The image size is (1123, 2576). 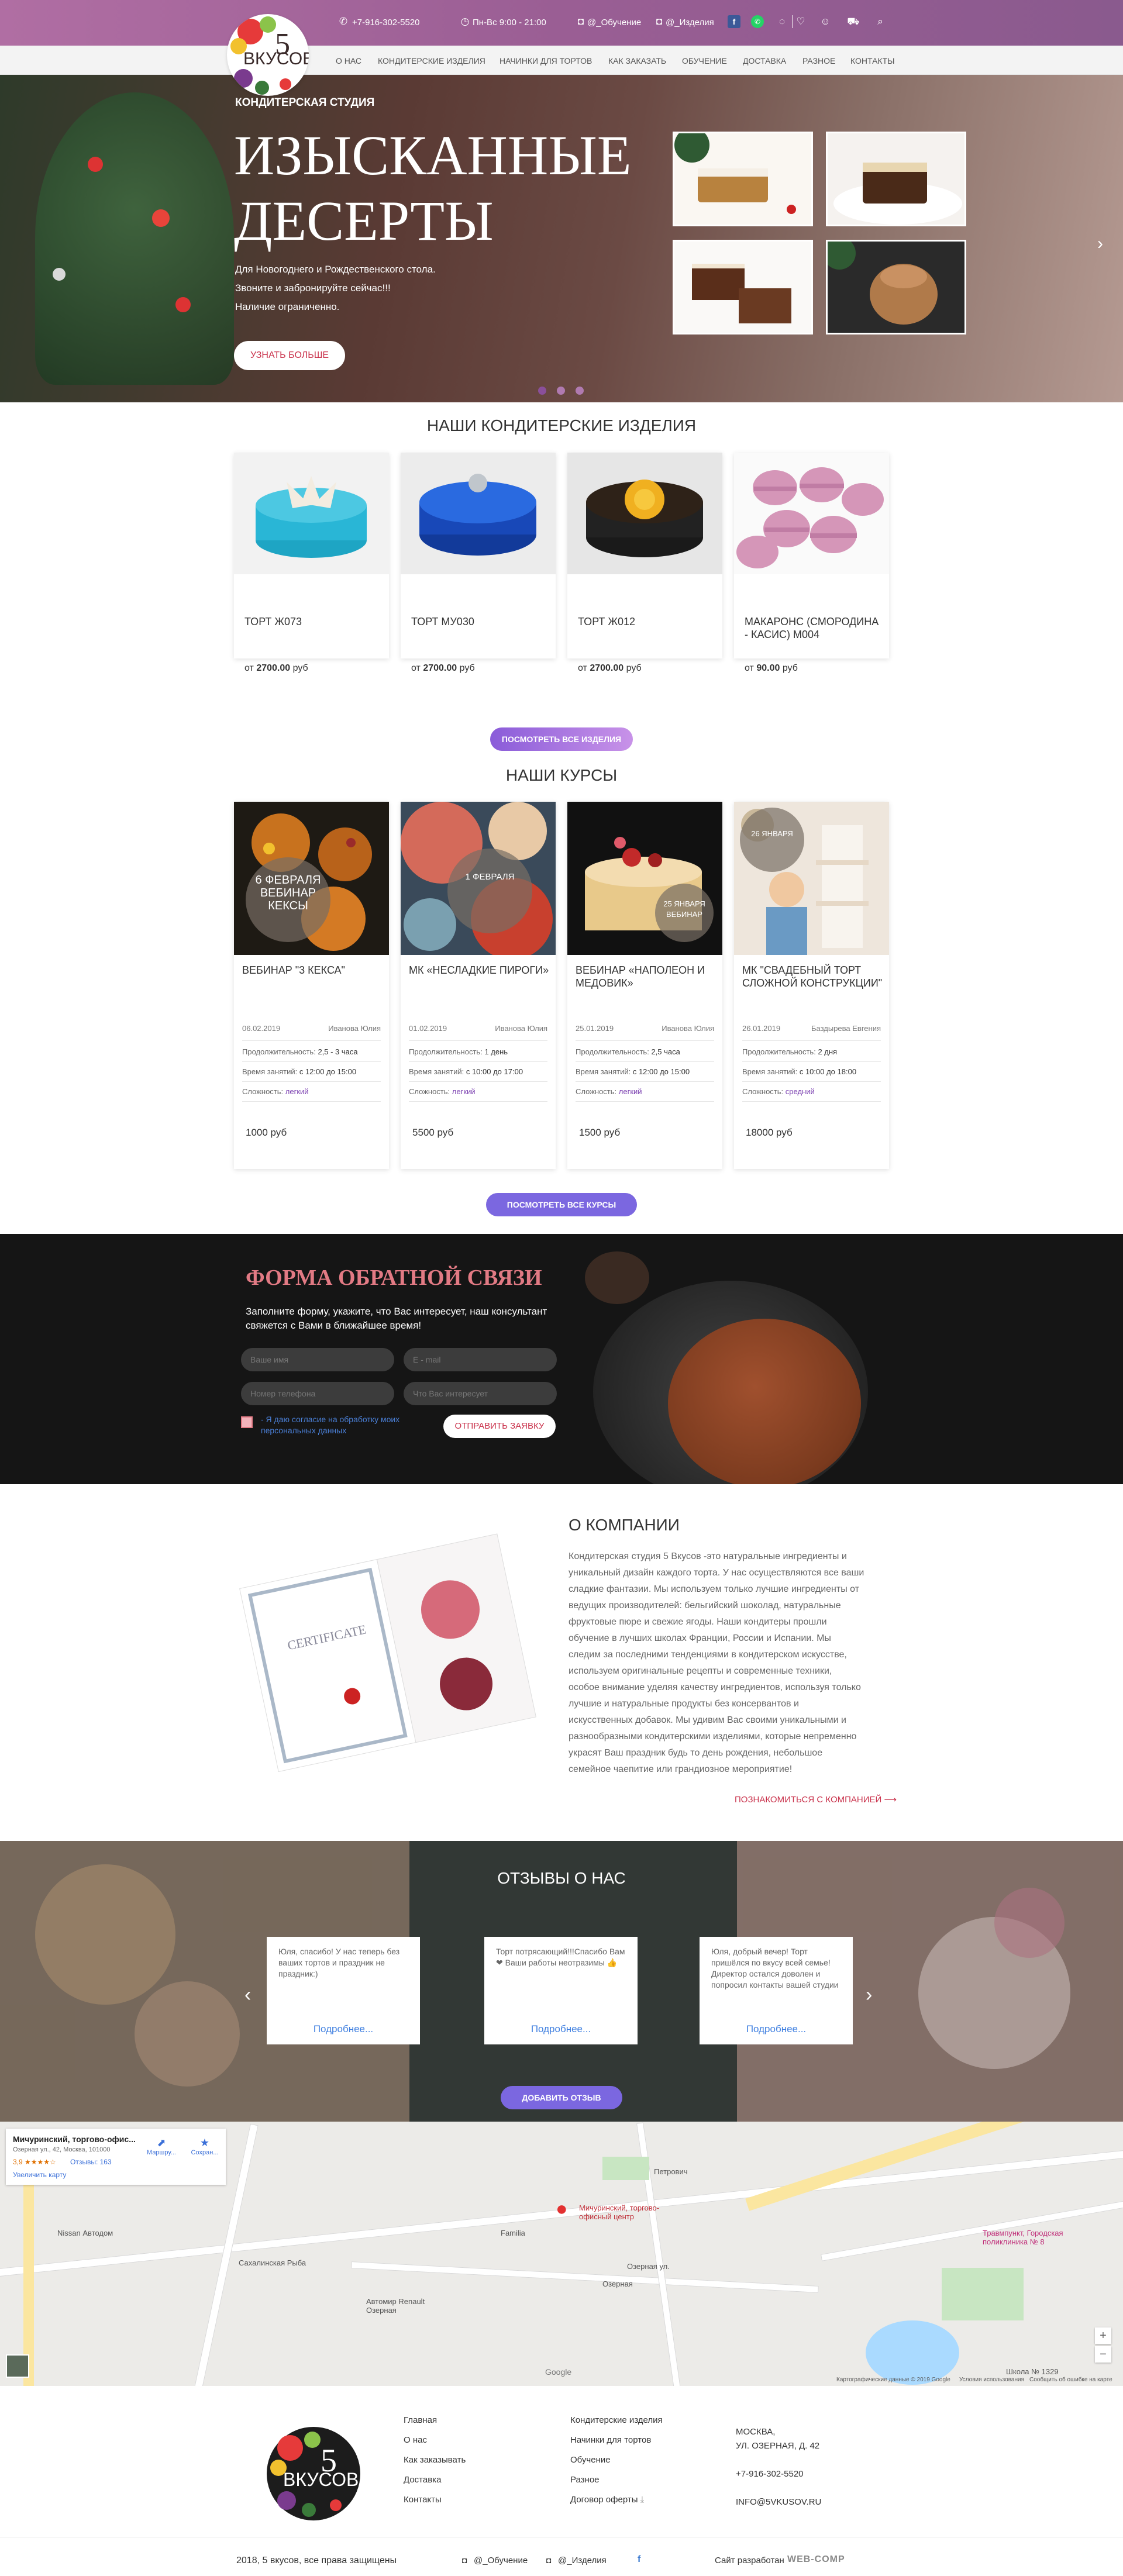 What do you see at coordinates (420, 2420) in the screenshot?
I see `footer-link-home: Главная` at bounding box center [420, 2420].